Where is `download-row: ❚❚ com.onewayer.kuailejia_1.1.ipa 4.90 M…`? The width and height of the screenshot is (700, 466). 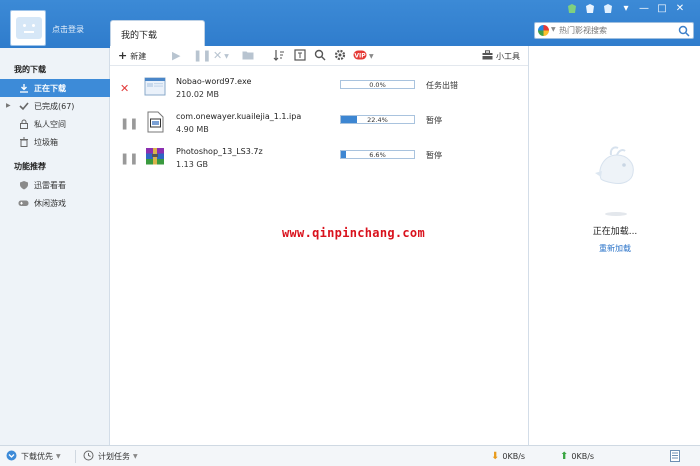
download-row: ❚❚ com.onewayer.kuailejia_1.1.ipa 4.90 M… is located at coordinates (319, 124).